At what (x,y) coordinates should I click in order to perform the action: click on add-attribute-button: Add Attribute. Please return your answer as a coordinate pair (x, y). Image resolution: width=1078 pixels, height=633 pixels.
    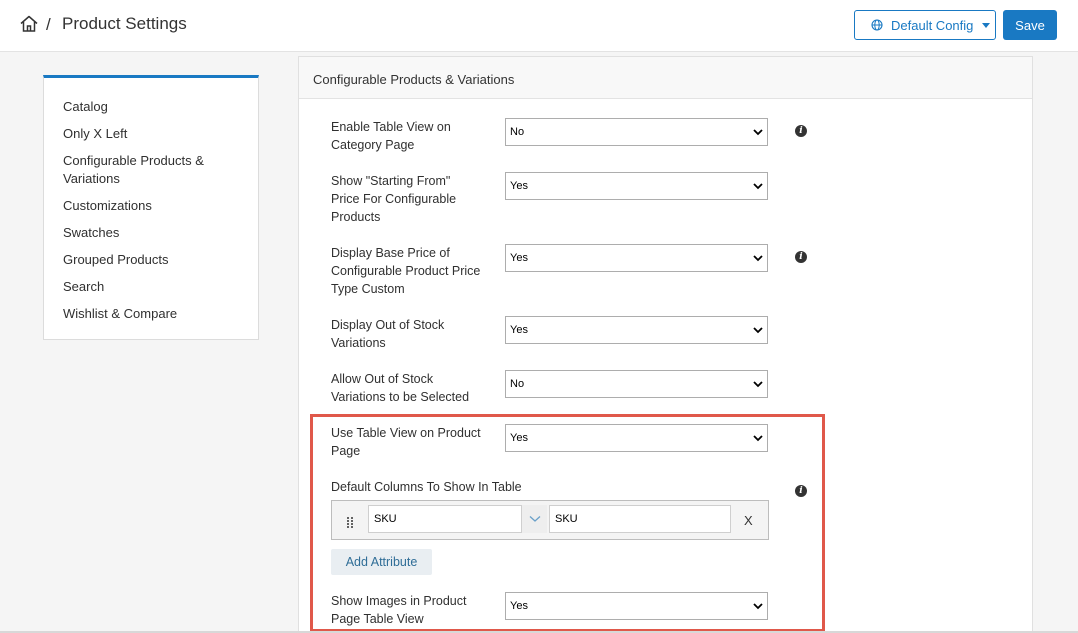
    Looking at the image, I should click on (381, 562).